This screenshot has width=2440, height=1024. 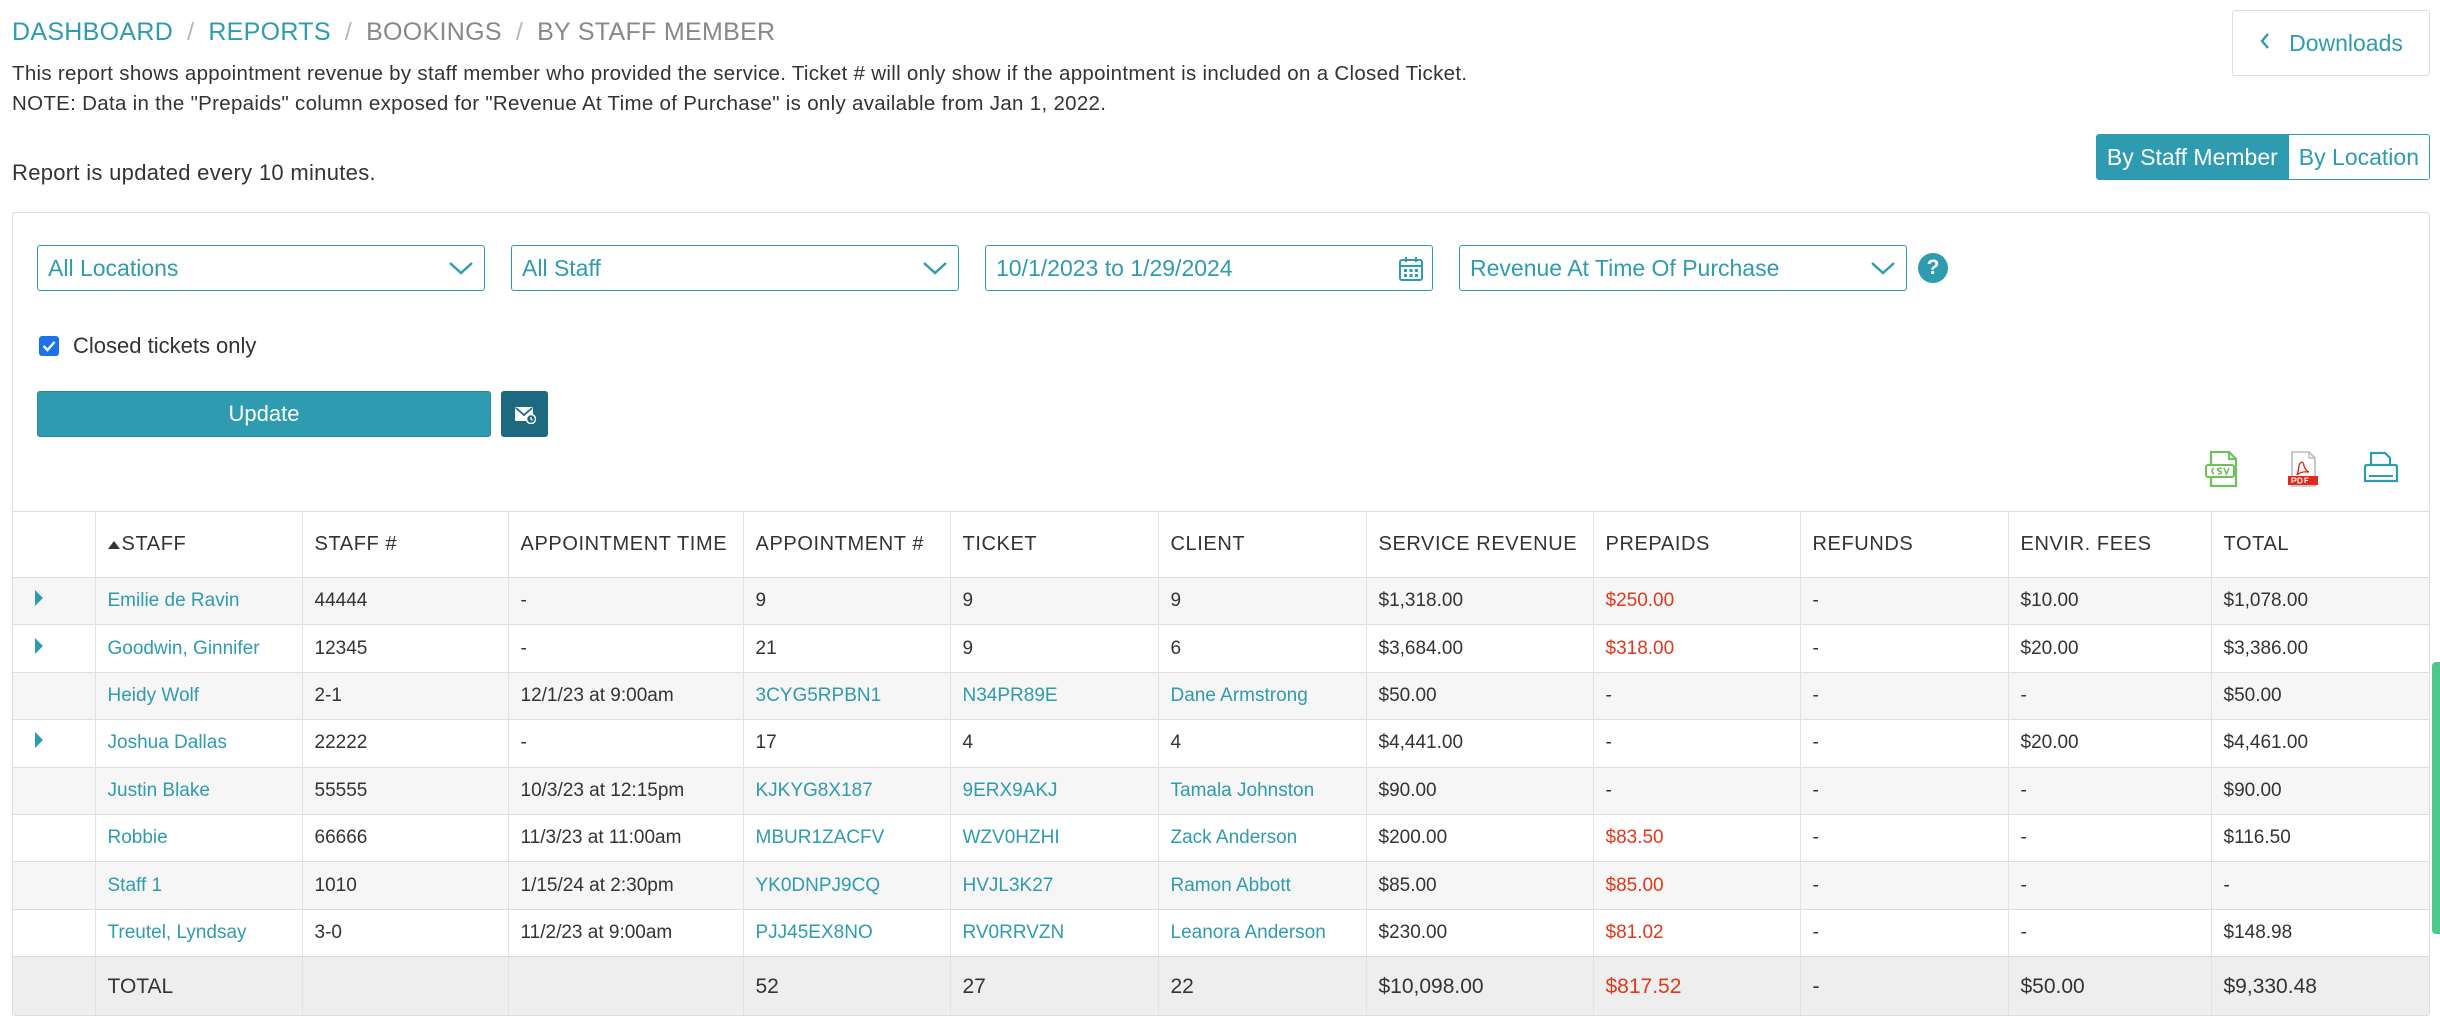 I want to click on envir-fees-cell: -, so click(x=2110, y=837).